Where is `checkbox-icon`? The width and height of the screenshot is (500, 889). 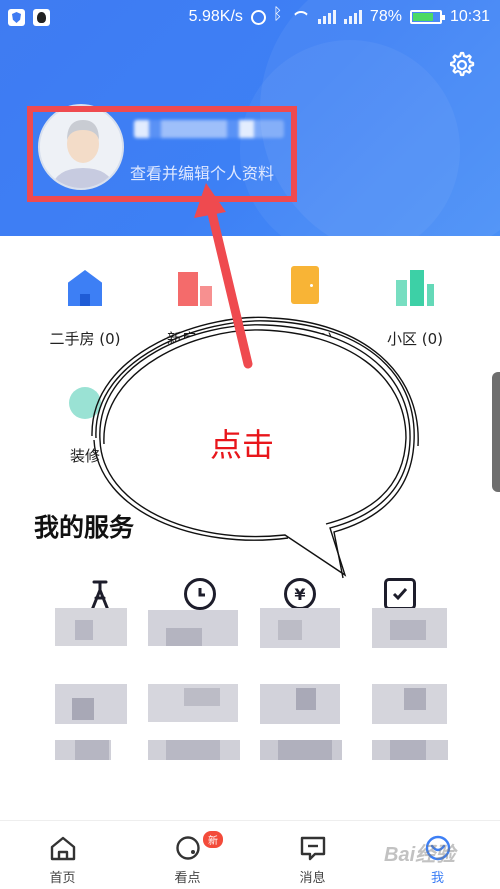
checkbox-icon is located at coordinates (400, 594).